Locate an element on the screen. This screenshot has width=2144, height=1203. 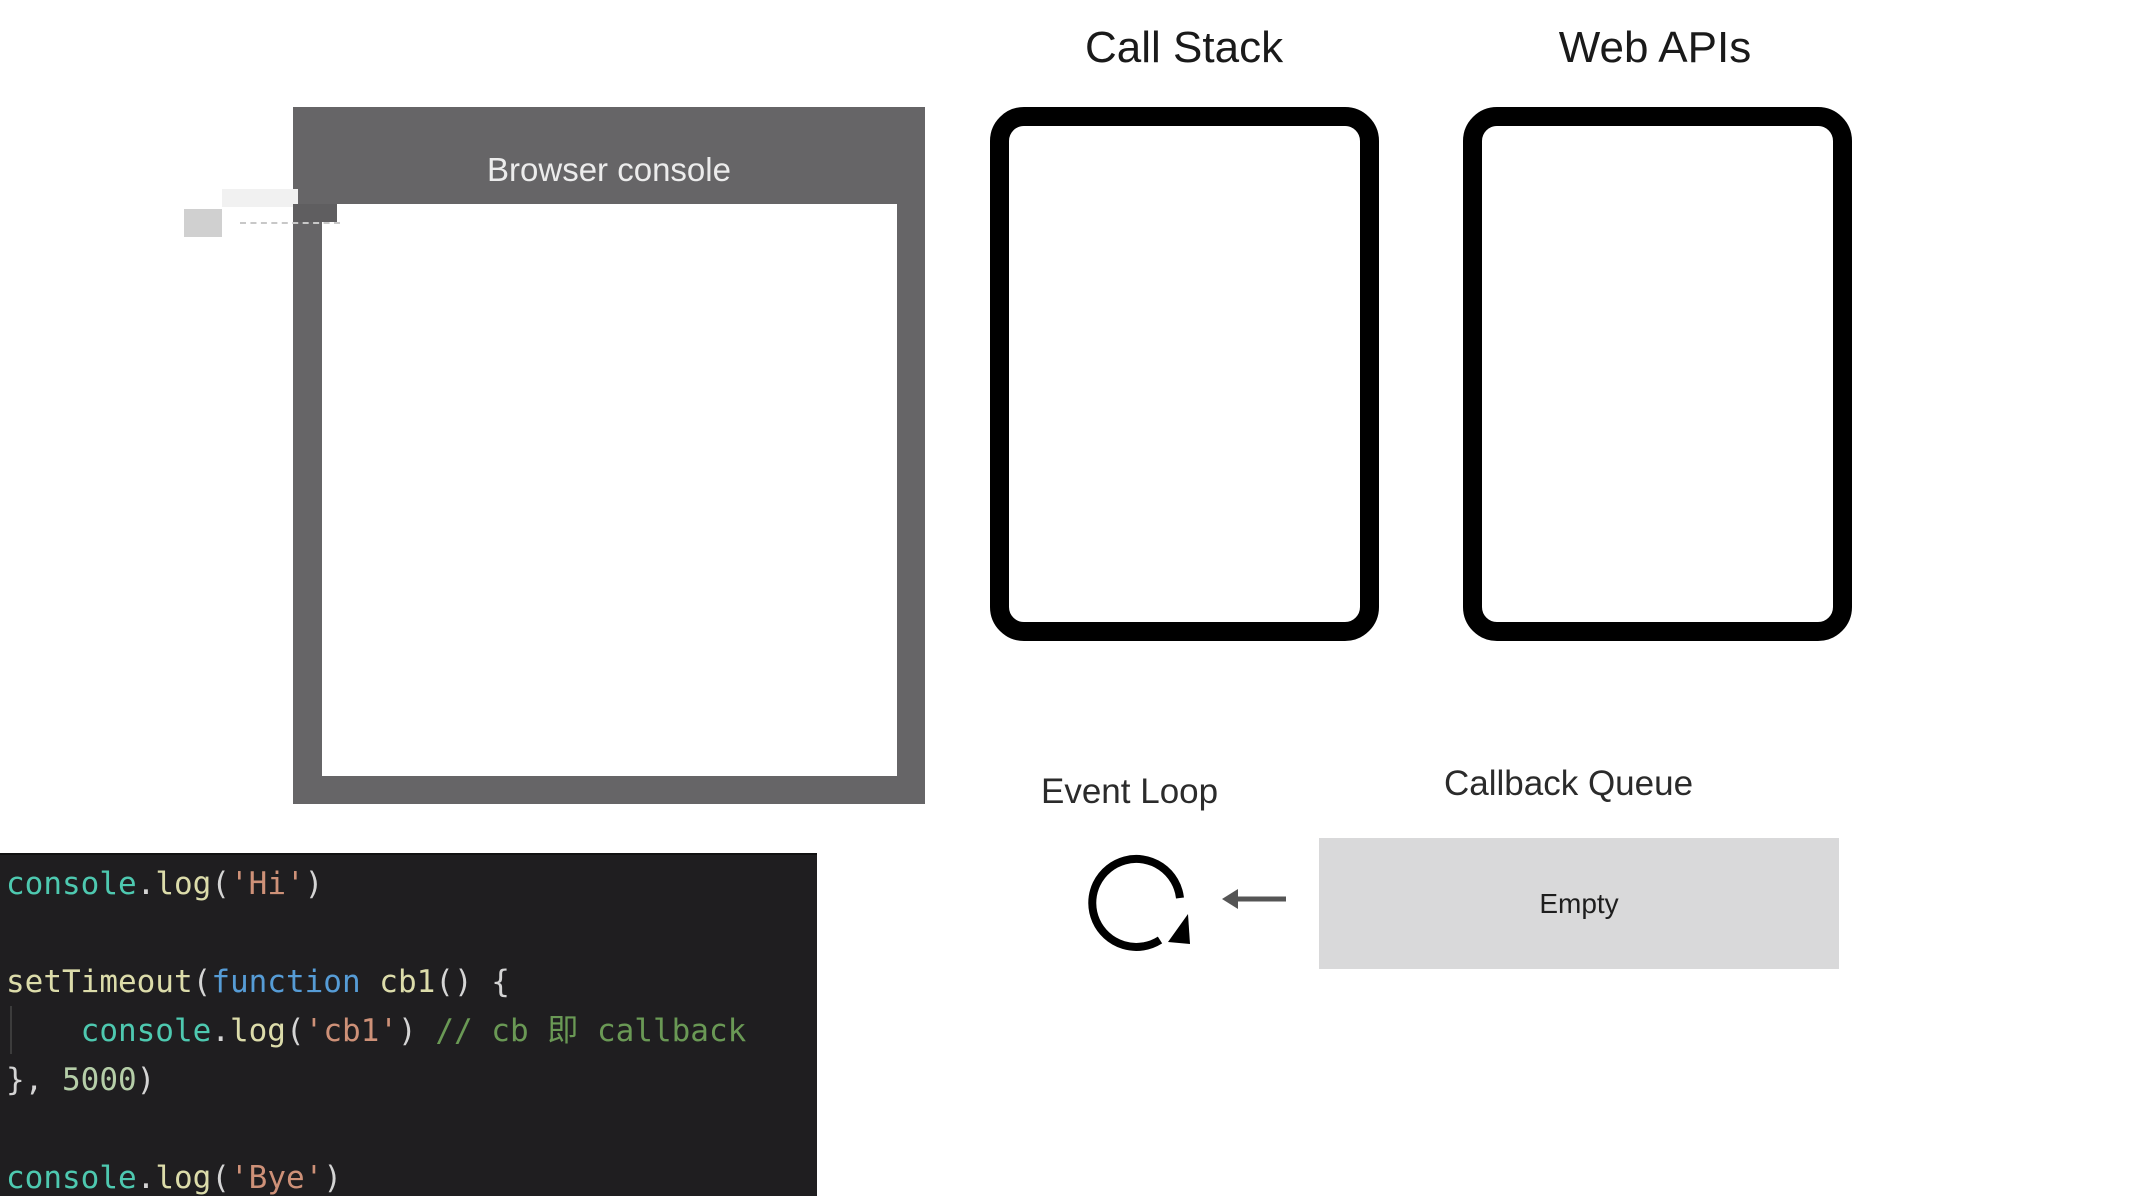
code-token: 5000 is located at coordinates (99, 1080).